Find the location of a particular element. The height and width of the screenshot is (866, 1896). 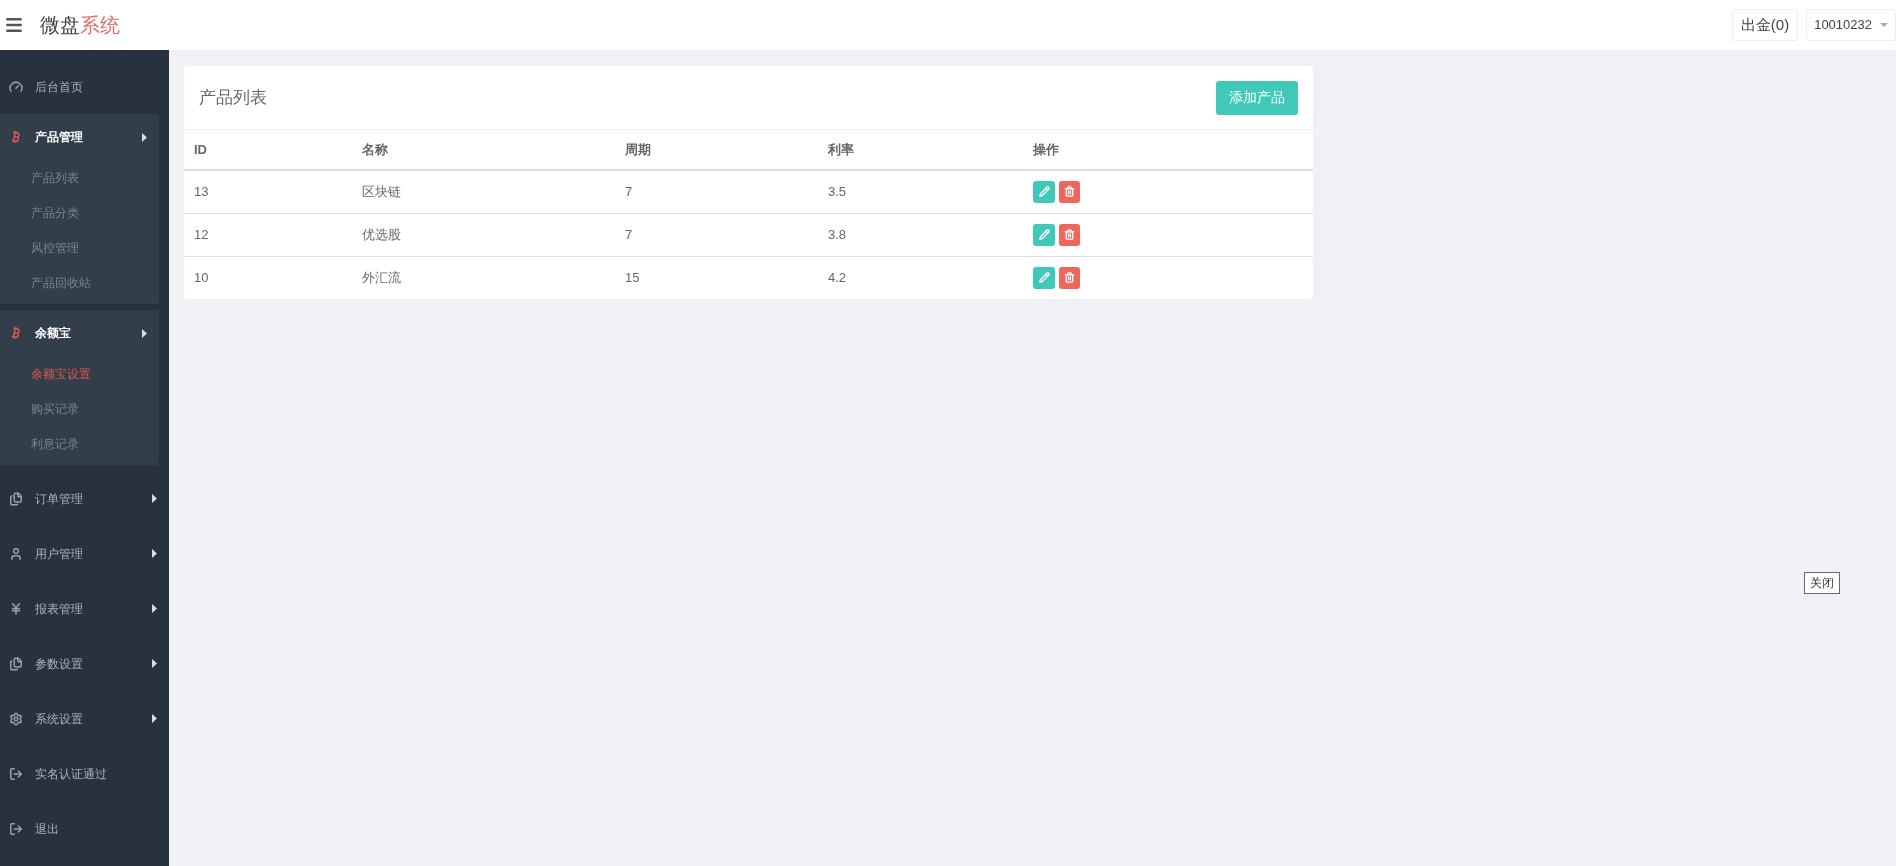

table-cell: 区块链 is located at coordinates (483, 191).